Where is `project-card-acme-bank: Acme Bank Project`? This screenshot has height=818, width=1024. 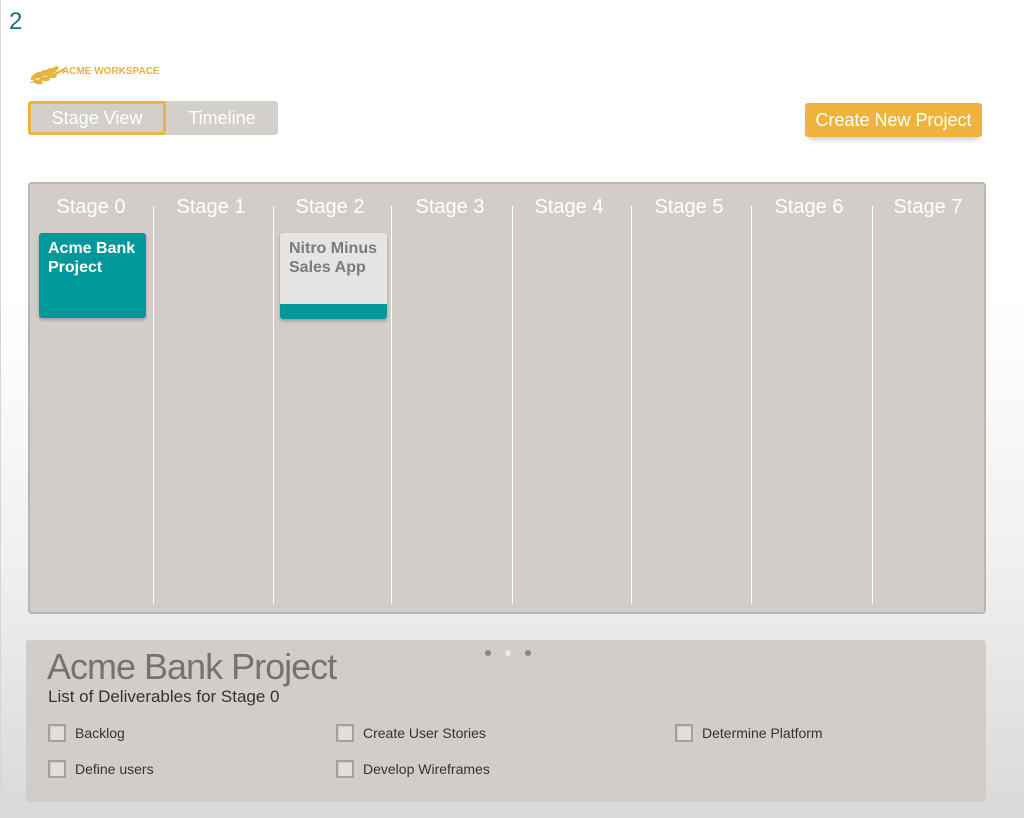 project-card-acme-bank: Acme Bank Project is located at coordinates (92, 275).